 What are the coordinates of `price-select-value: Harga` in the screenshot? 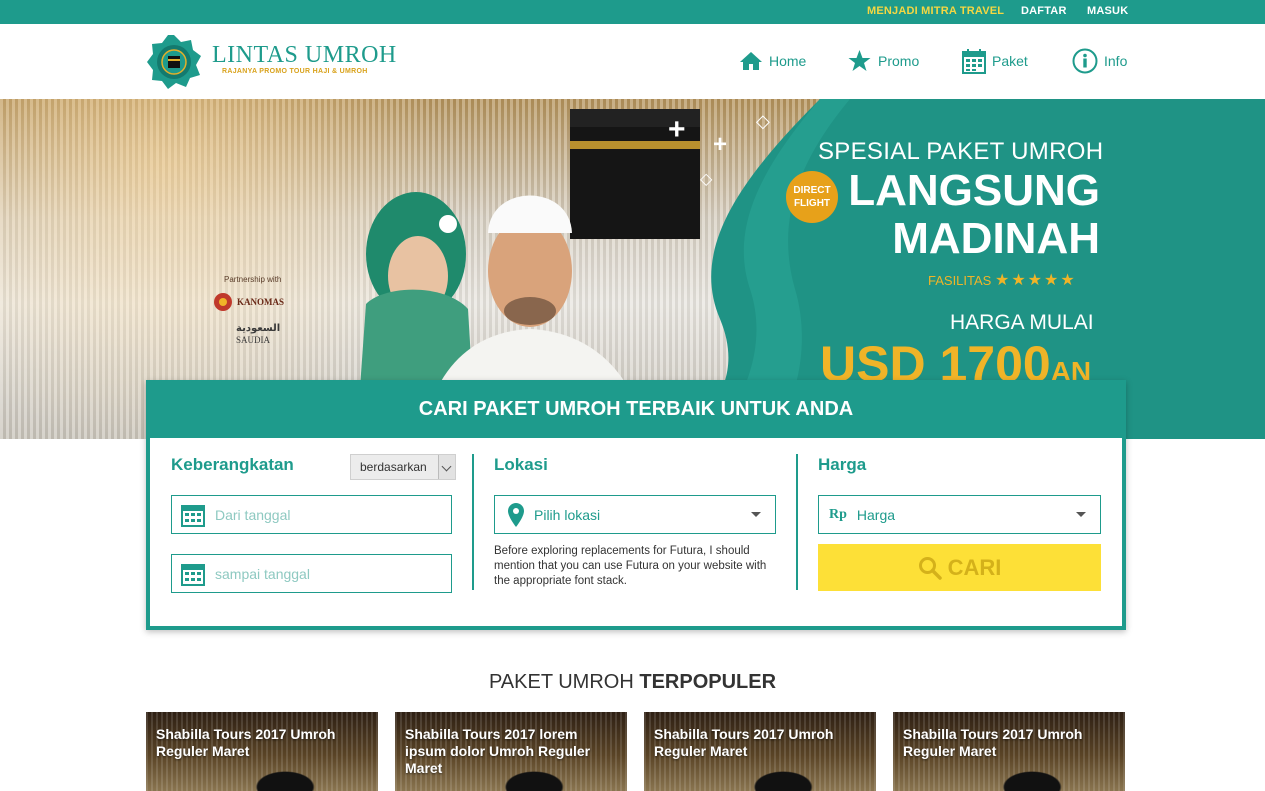 It's located at (876, 514).